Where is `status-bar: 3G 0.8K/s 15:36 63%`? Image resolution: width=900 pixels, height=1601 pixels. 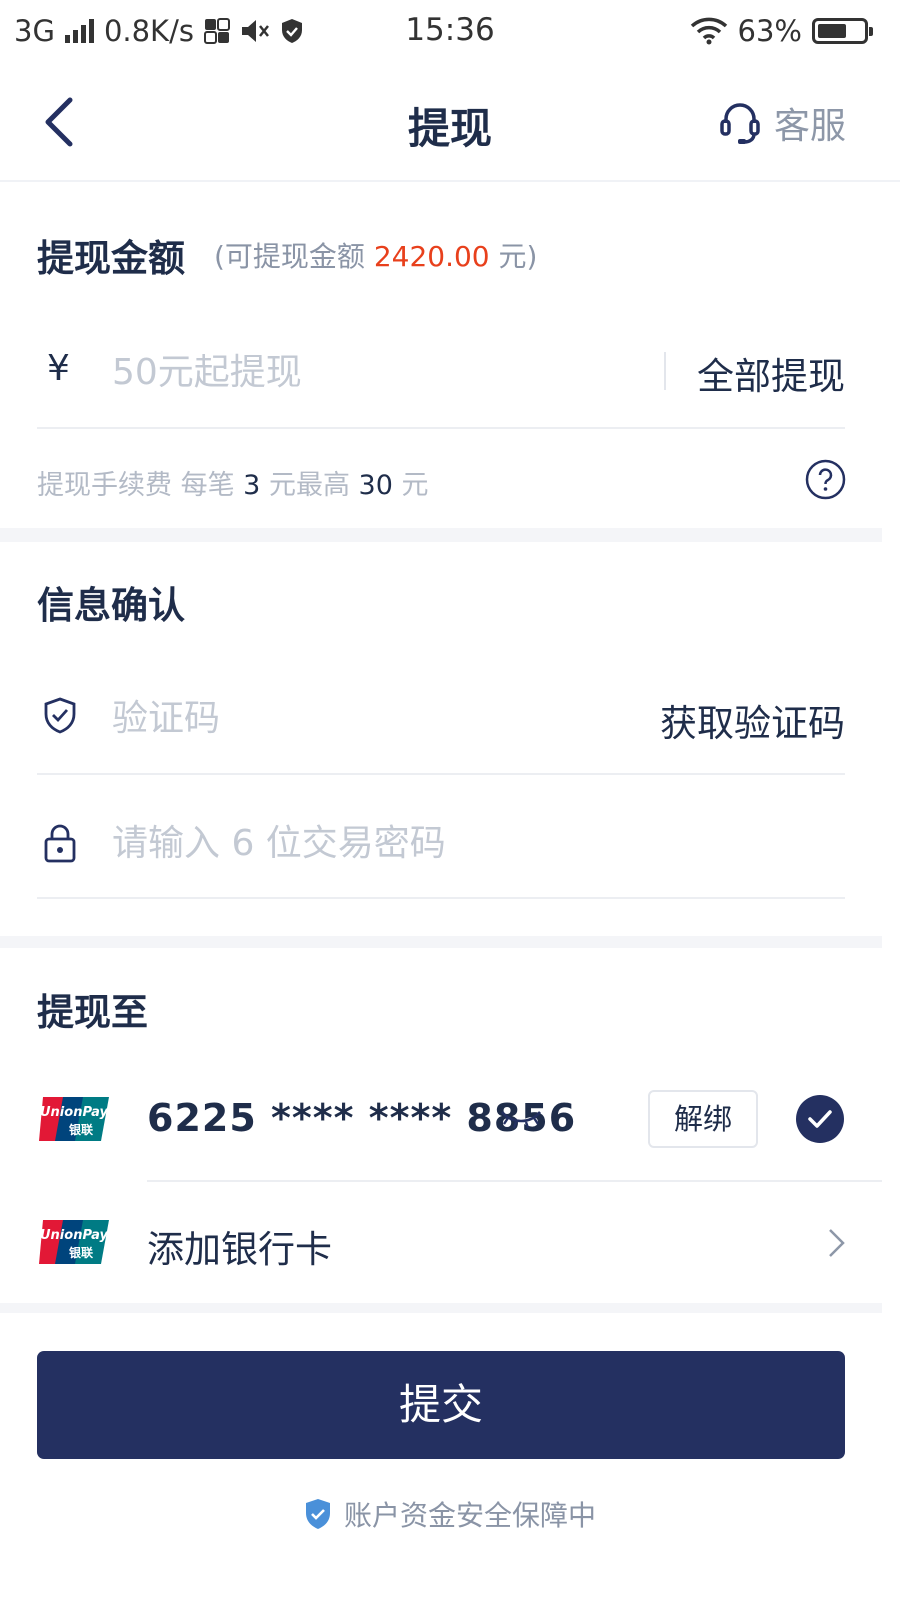 status-bar: 3G 0.8K/s 15:36 63% is located at coordinates (450, 31).